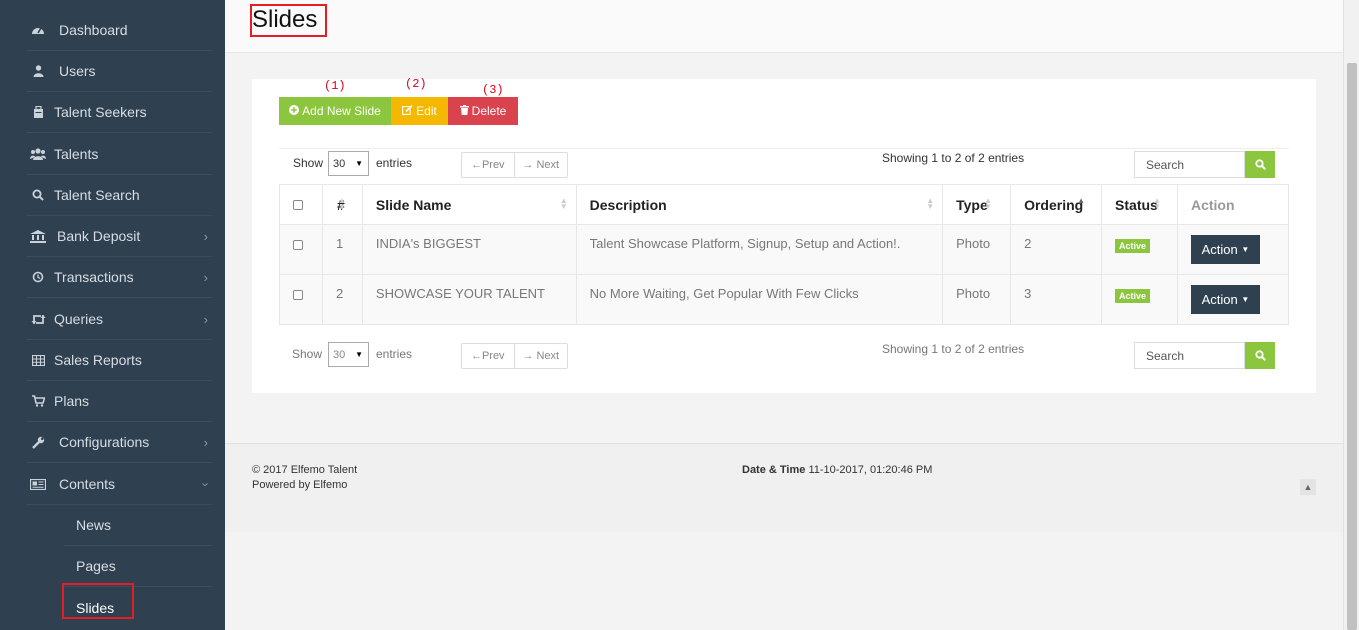 The height and width of the screenshot is (630, 1359). Describe the element at coordinates (119, 30) in the screenshot. I see `sidebar-item-dashboard: Dashboard` at that location.